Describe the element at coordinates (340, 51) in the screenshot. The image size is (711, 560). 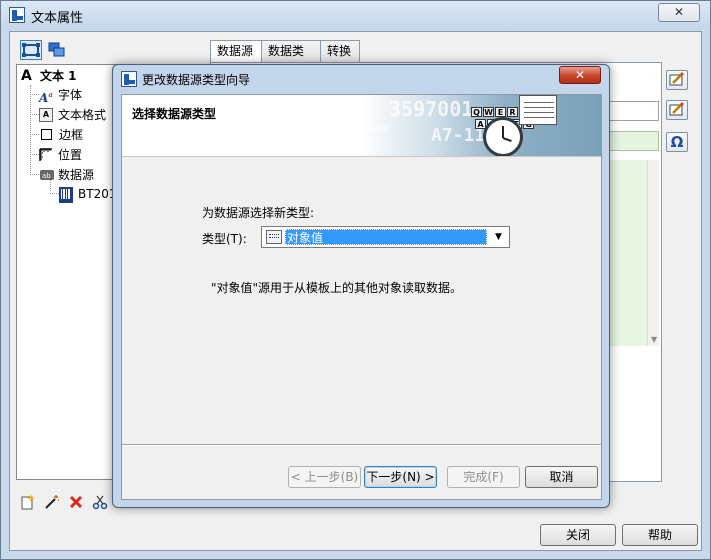
I see `tab-transform: 转换` at that location.